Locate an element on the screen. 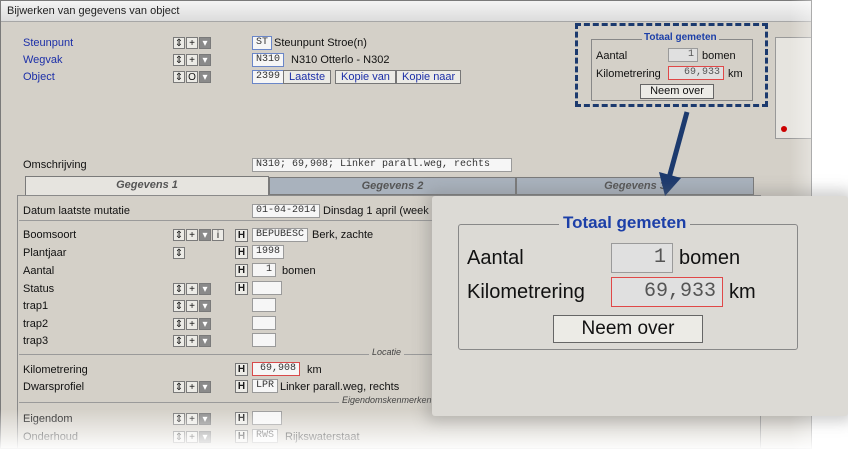 The image size is (848, 449). locatie-section-label: Locatie is located at coordinates (387, 352).